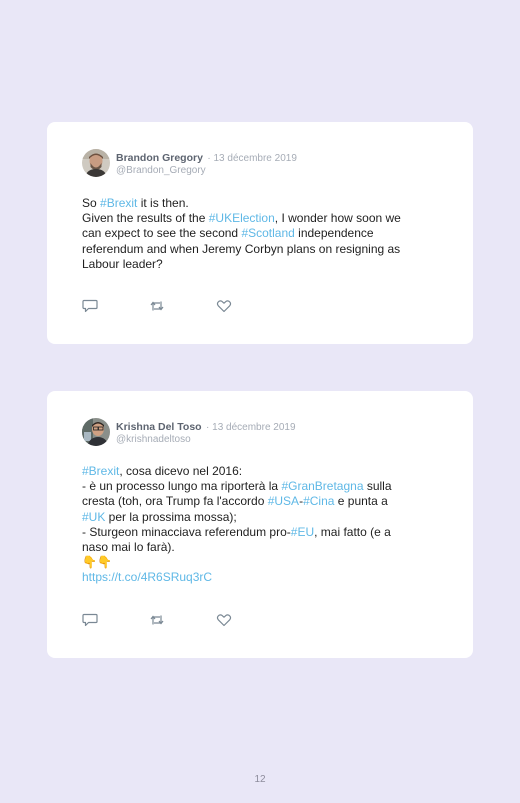 The height and width of the screenshot is (803, 520). I want to click on text-line: Labour leader?, so click(122, 263).